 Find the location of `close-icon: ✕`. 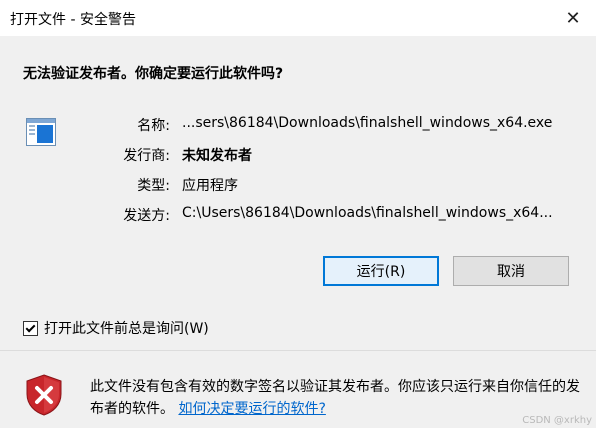

close-icon: ✕ is located at coordinates (573, 18).